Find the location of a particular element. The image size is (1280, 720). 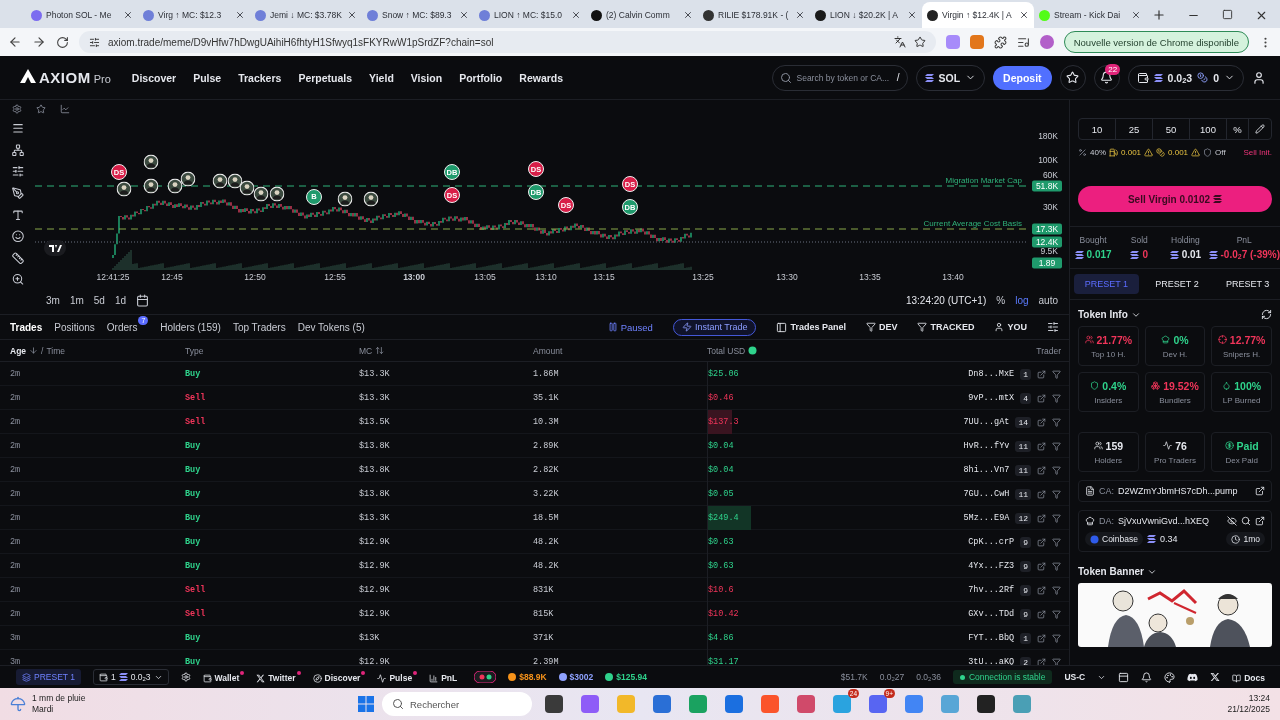

discord-icon is located at coordinates (1193, 677).